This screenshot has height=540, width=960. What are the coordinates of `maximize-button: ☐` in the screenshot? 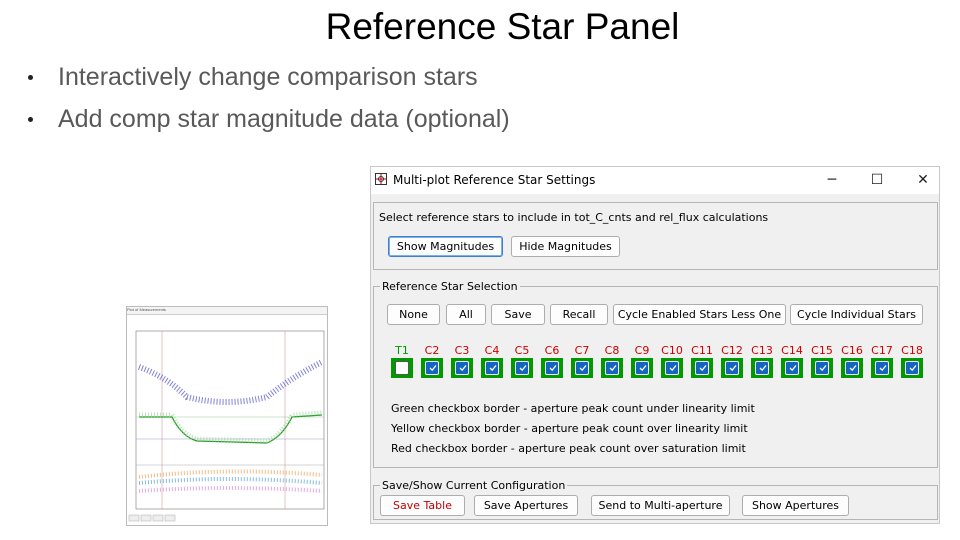 It's located at (877, 180).